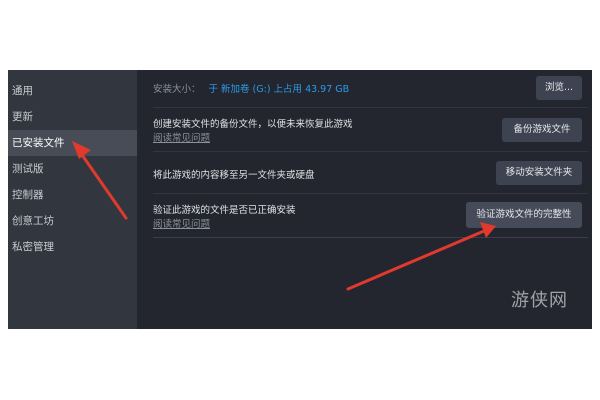 The image size is (600, 400). What do you see at coordinates (72, 169) in the screenshot?
I see `sidebar-item-betas: 测试版` at bounding box center [72, 169].